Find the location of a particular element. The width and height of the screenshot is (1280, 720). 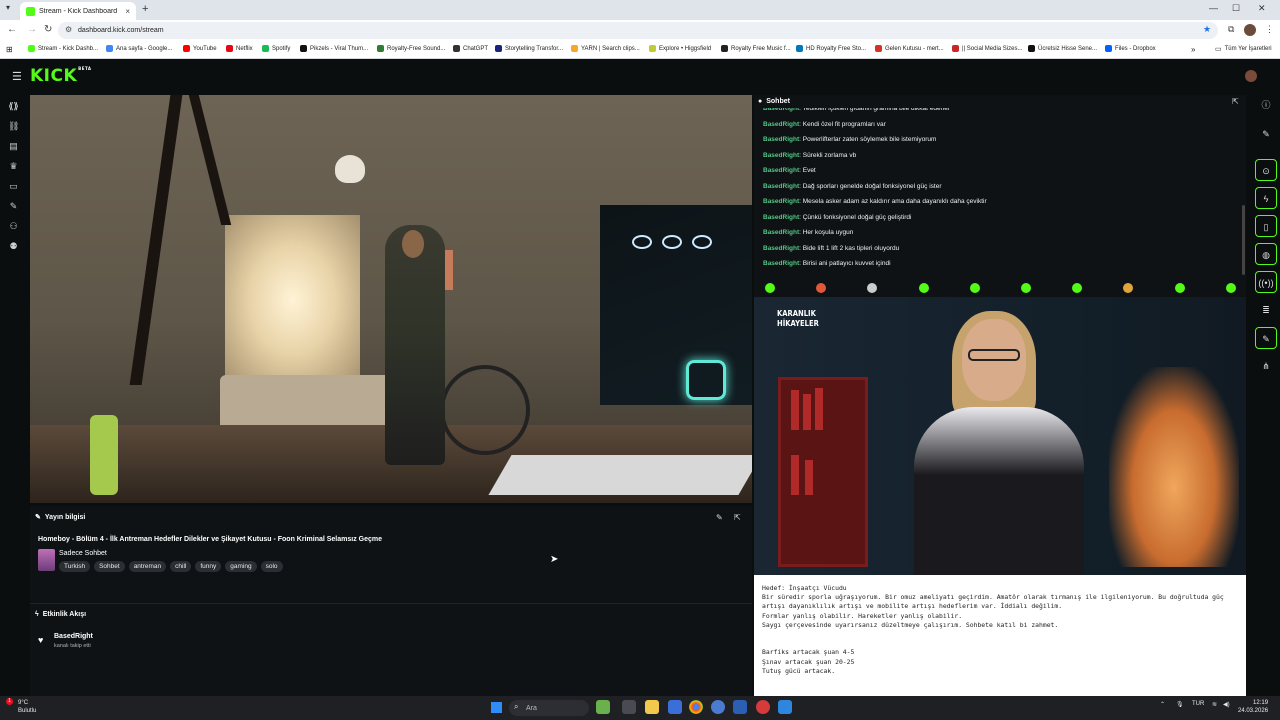

site-info-icon: ⚙ is located at coordinates (68, 29).